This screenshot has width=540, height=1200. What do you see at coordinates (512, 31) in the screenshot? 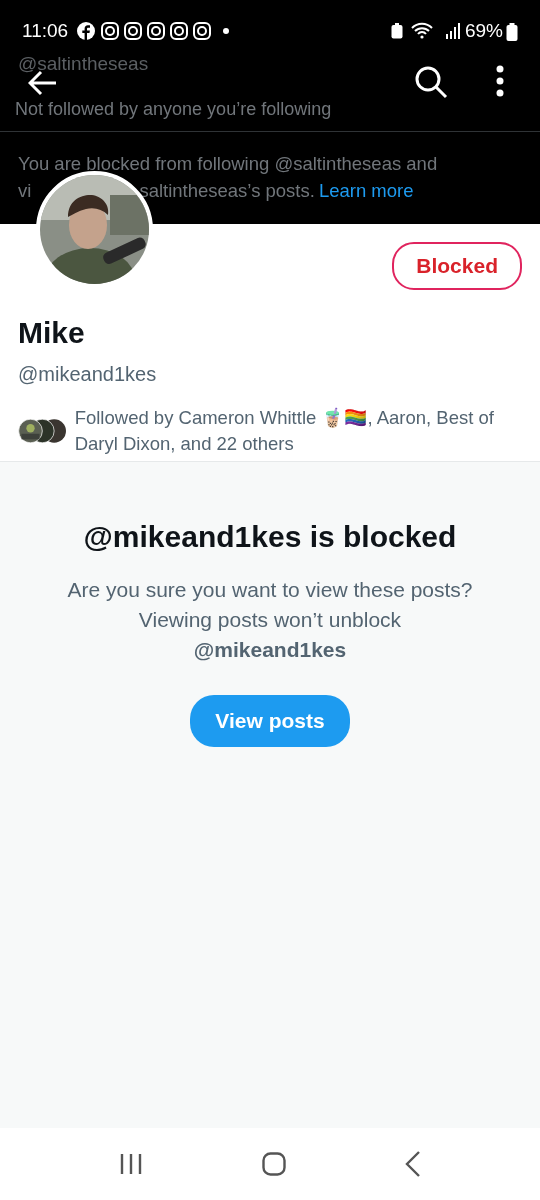
I see `battery-icon` at bounding box center [512, 31].